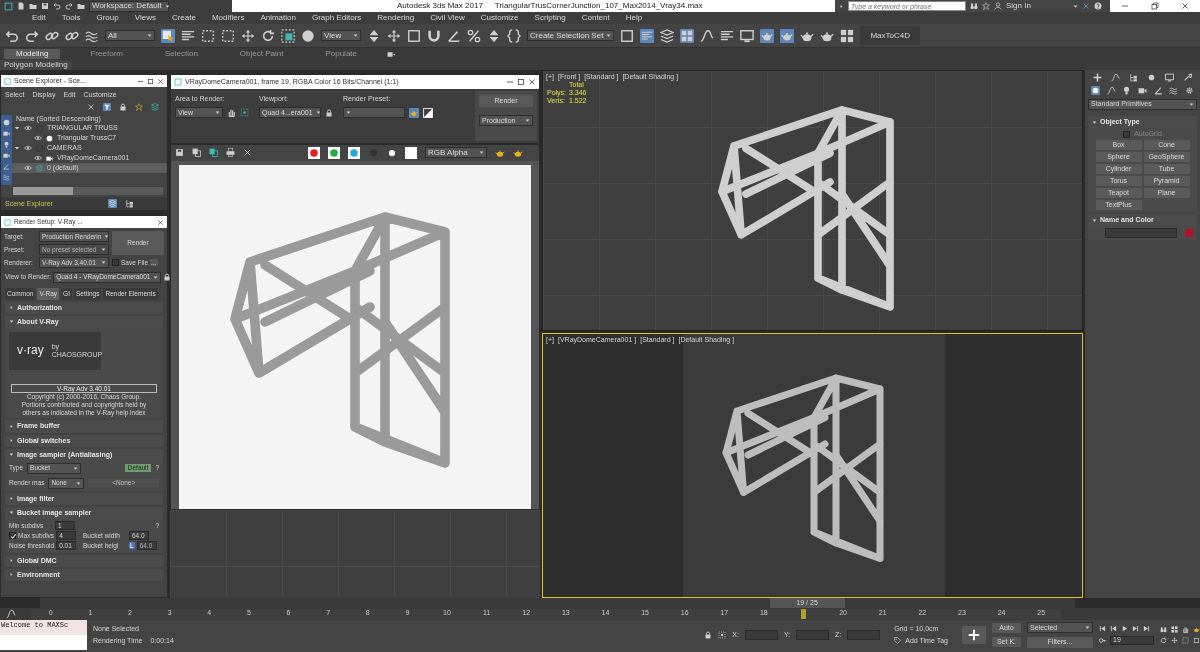 The image size is (1200, 652). What do you see at coordinates (974, 6) in the screenshot?
I see `binoculars-icon` at bounding box center [974, 6].